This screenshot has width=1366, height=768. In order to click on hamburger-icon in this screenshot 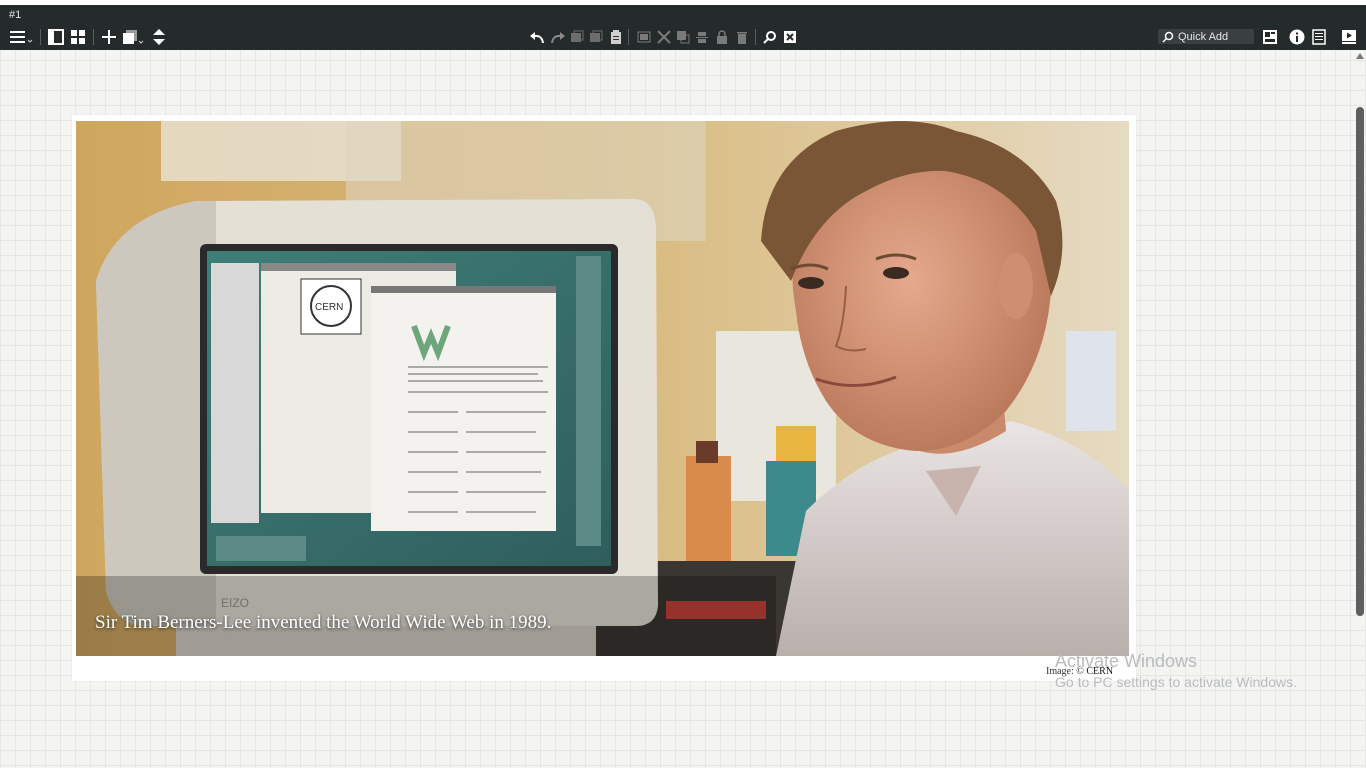, I will do `click(21, 37)`.